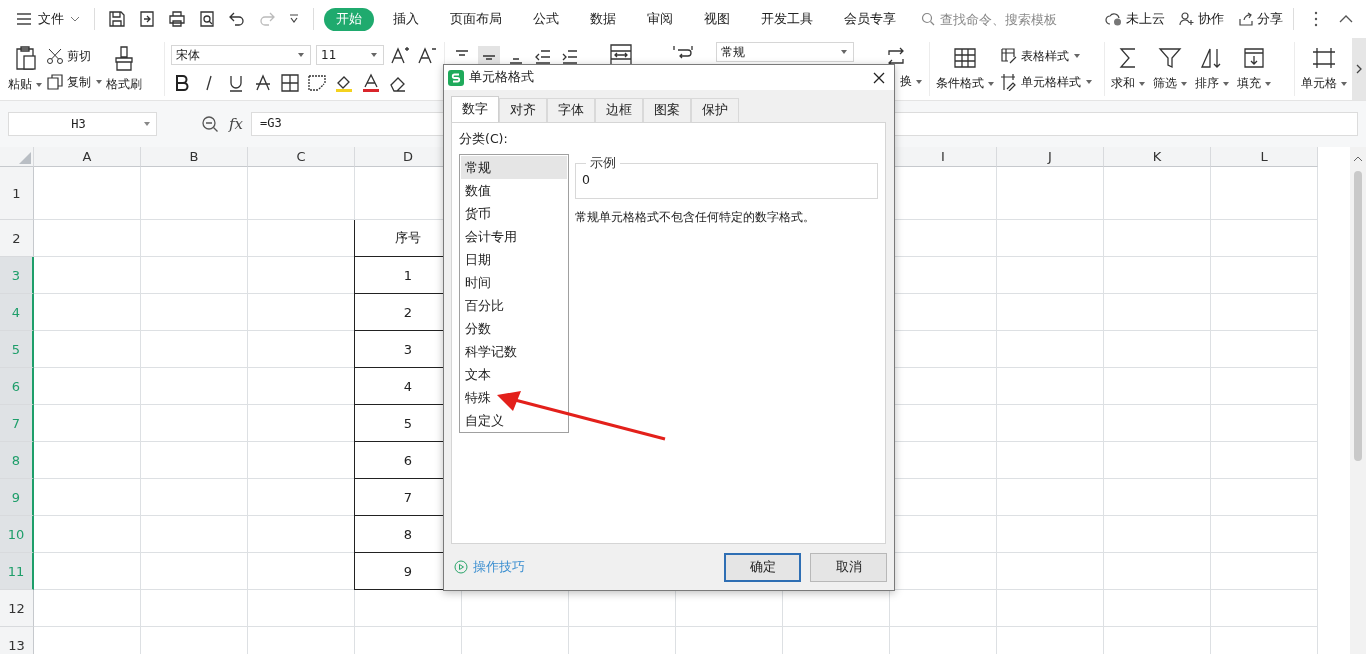 The height and width of the screenshot is (654, 1366). I want to click on sample-value: 0, so click(586, 179).